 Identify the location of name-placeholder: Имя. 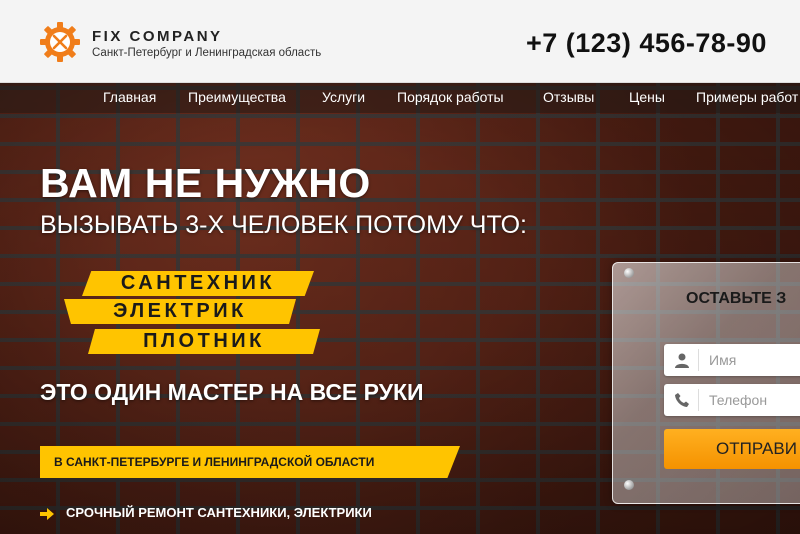
(723, 360).